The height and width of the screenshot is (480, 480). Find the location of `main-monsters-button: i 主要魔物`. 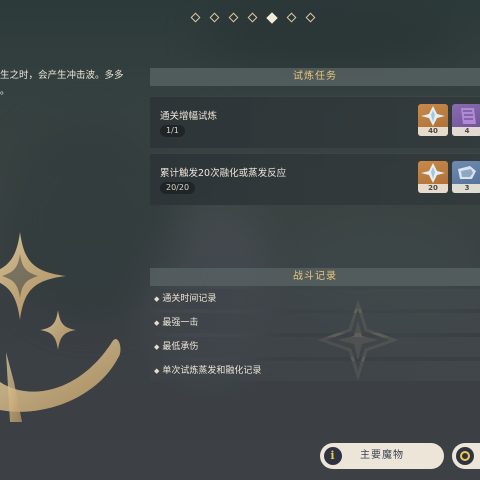

main-monsters-button: i 主要魔物 is located at coordinates (382, 456).